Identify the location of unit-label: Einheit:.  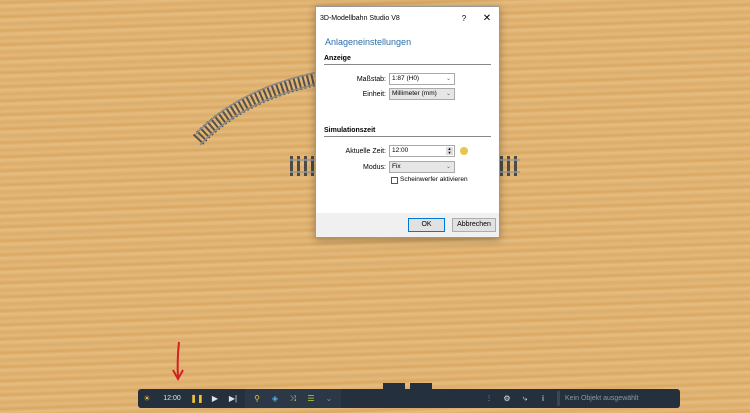
(374, 94).